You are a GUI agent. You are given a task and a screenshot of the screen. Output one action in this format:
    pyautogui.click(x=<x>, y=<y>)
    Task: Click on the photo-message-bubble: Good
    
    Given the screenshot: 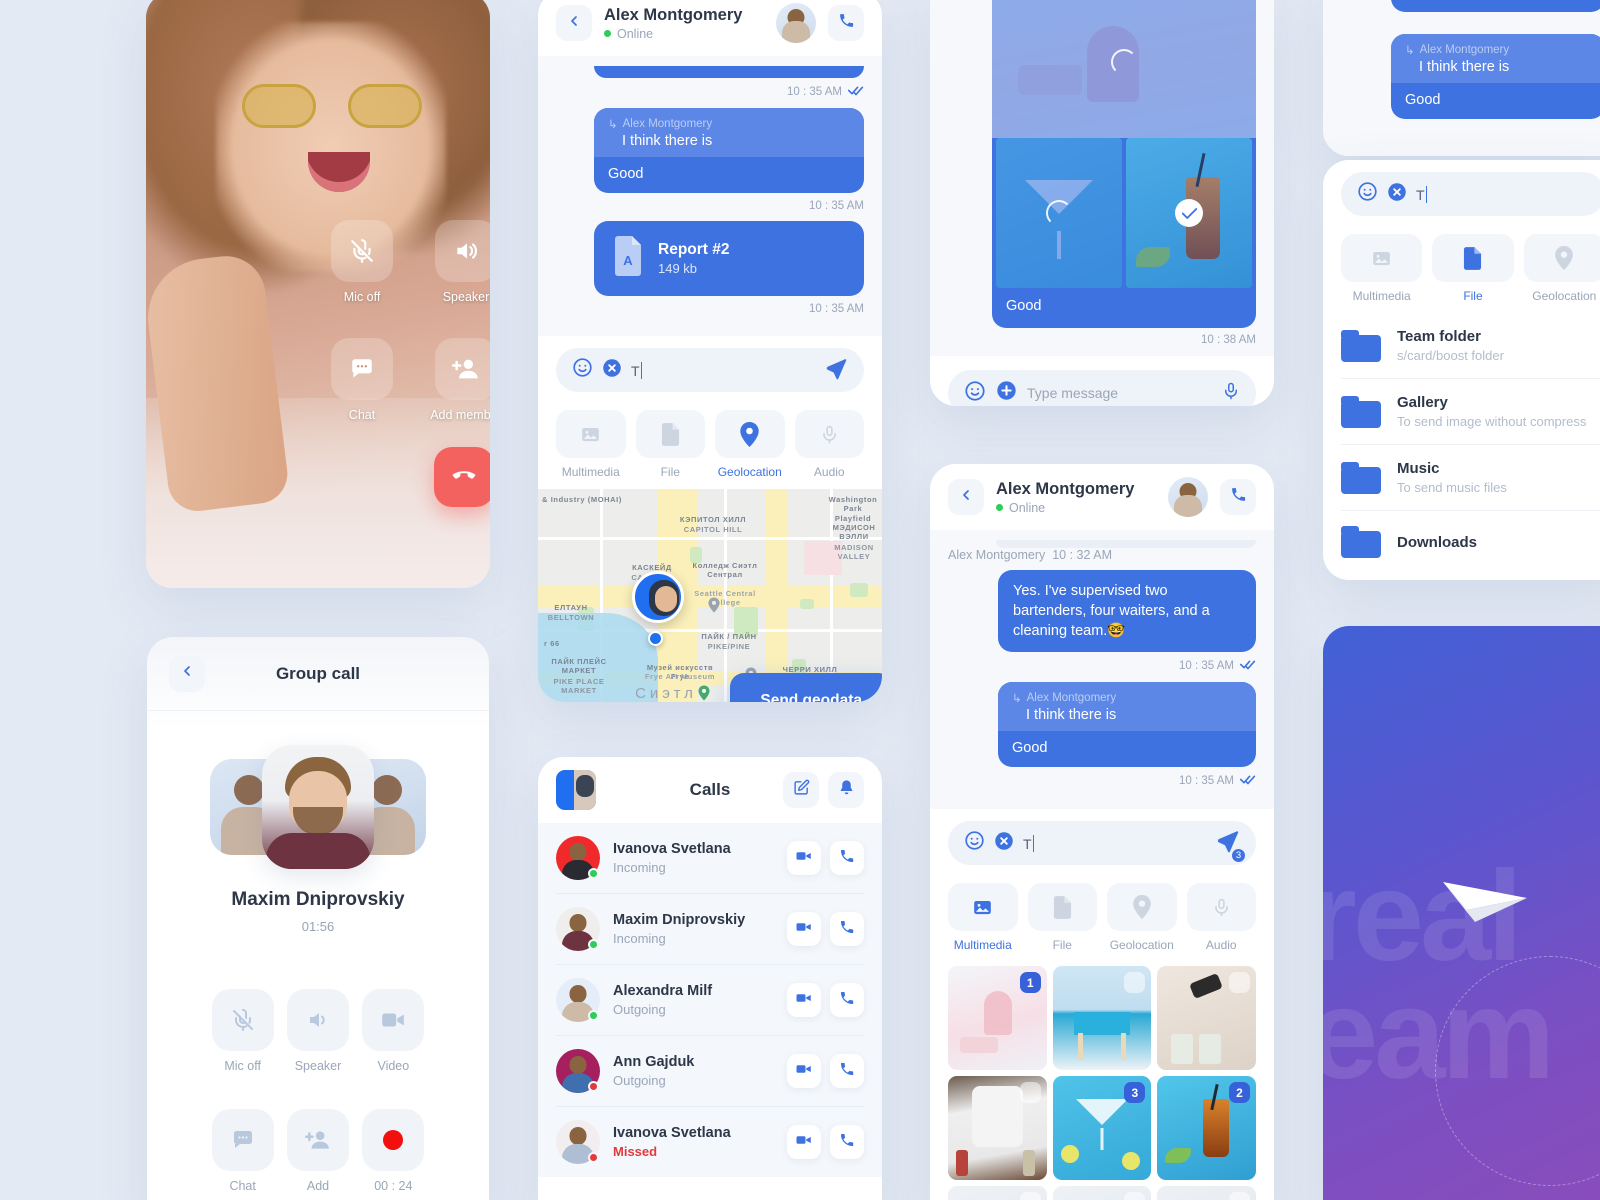 What is the action you would take?
    pyautogui.click(x=1124, y=164)
    